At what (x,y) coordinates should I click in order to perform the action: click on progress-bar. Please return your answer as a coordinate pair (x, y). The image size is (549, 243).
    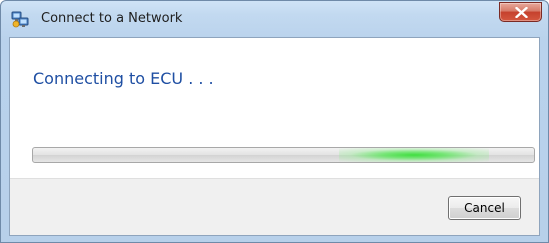
    Looking at the image, I should click on (283, 155).